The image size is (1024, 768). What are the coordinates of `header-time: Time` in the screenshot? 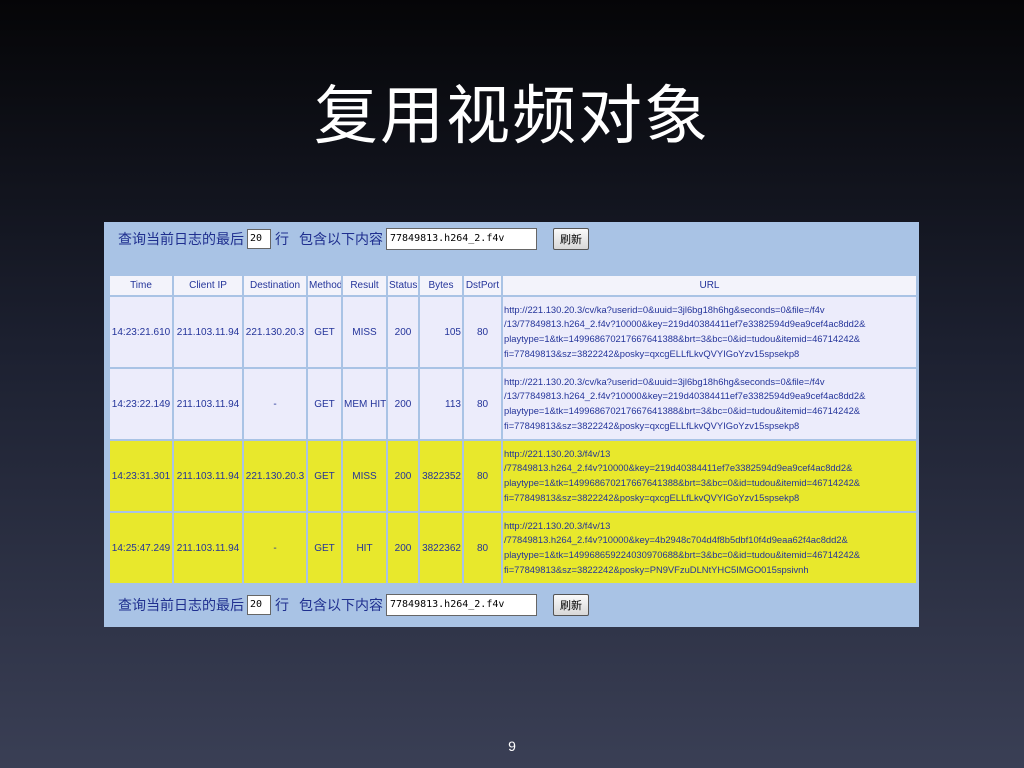 It's located at (141, 285).